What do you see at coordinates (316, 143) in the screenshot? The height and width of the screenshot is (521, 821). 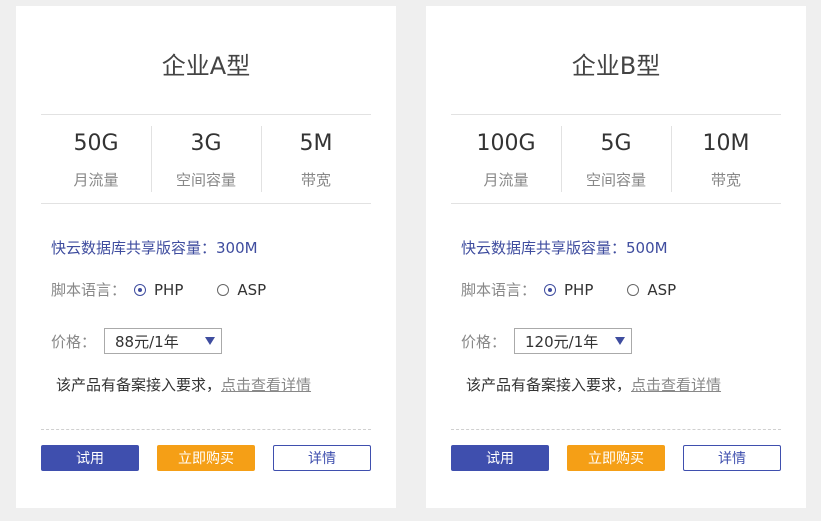 I see `spec-value: 5M` at bounding box center [316, 143].